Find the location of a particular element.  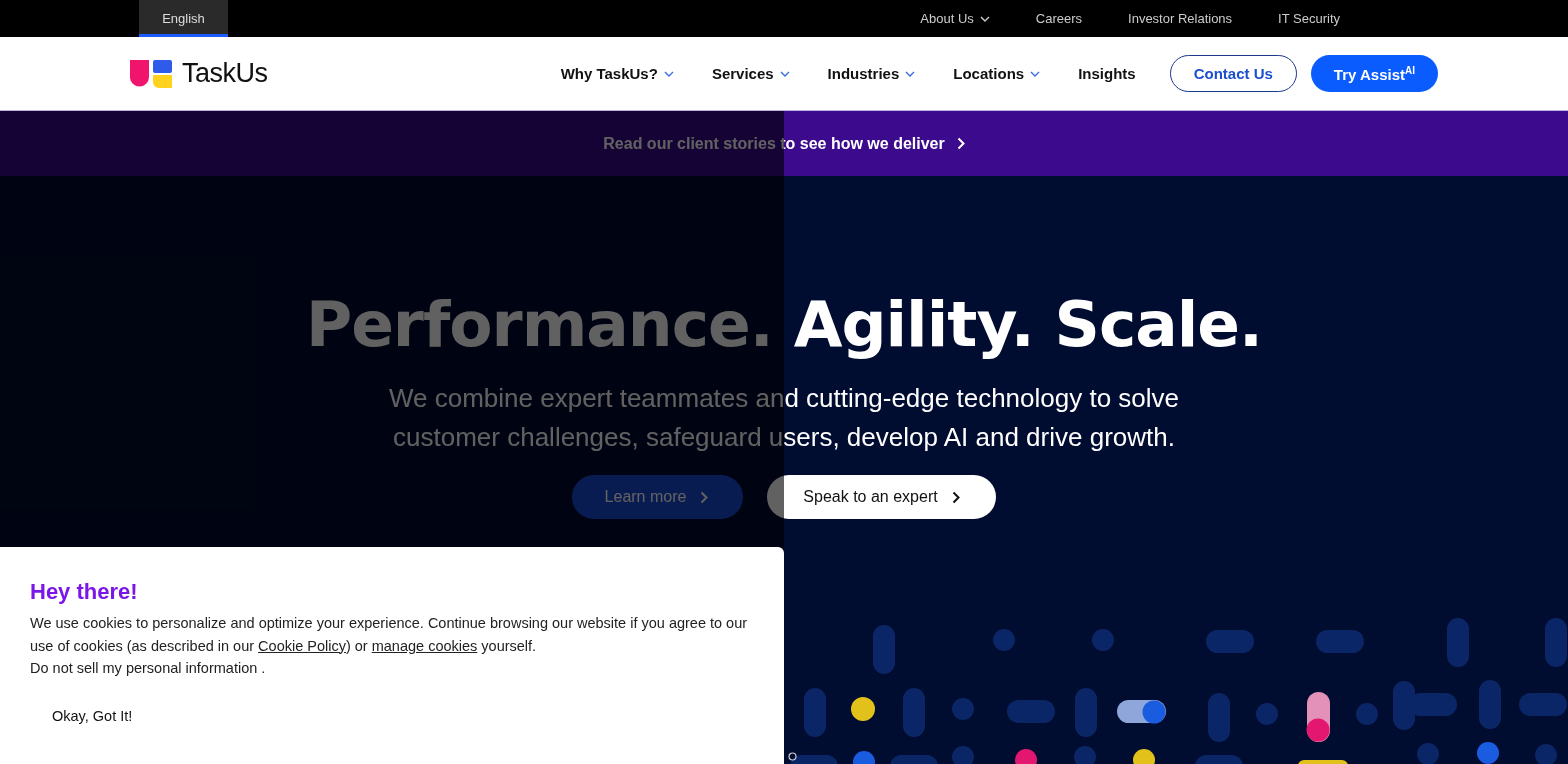

cookie-link: Cookie Policy is located at coordinates (302, 645).